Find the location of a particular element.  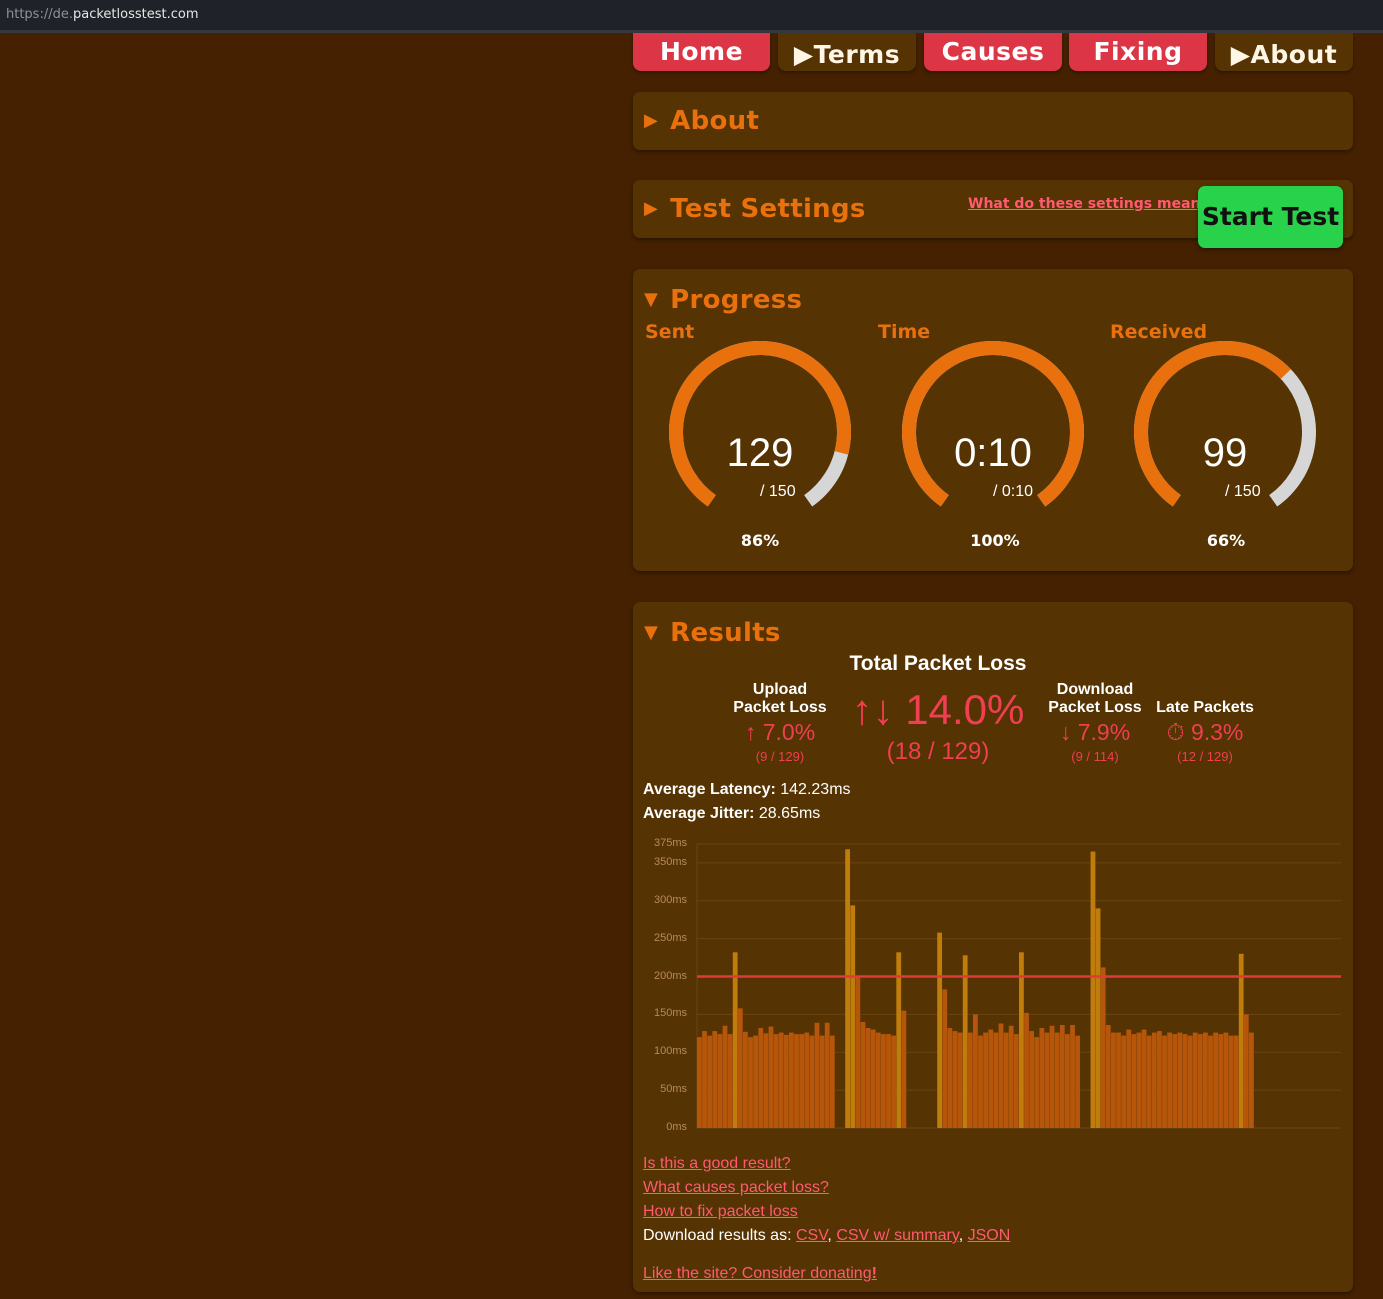

total-loss-percent: 14.0% is located at coordinates (965, 709).